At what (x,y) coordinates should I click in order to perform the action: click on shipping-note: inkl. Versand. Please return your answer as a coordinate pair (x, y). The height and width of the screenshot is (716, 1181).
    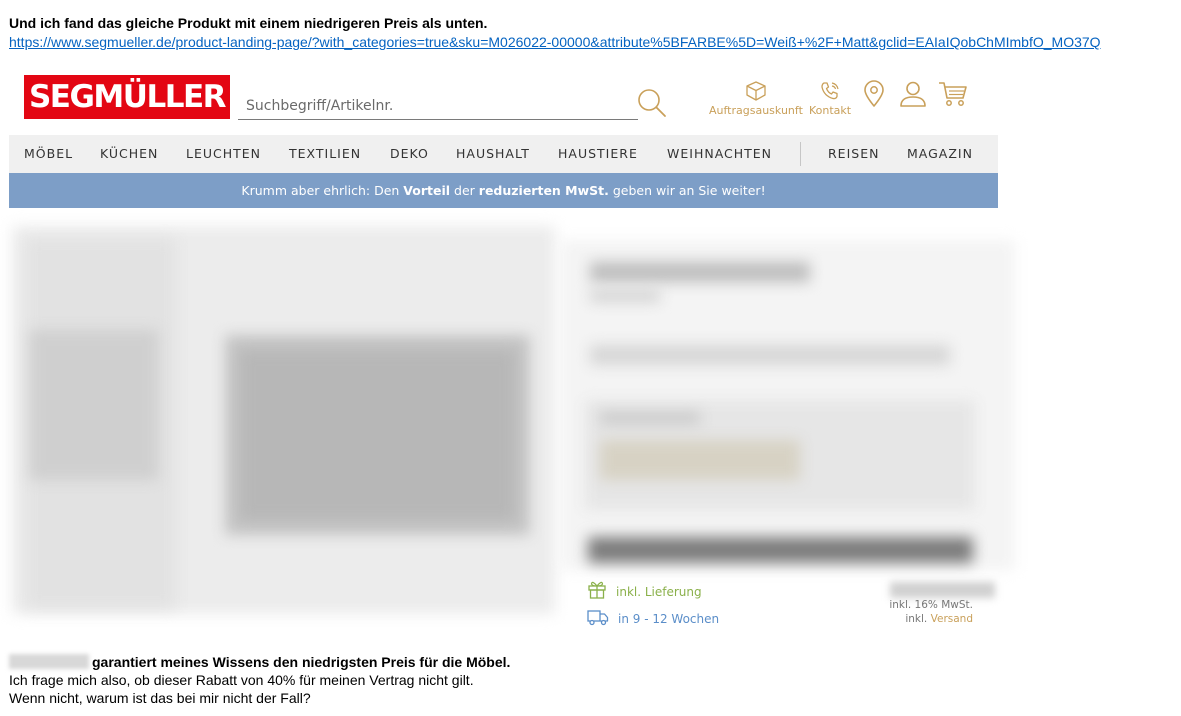
    Looking at the image, I should click on (939, 619).